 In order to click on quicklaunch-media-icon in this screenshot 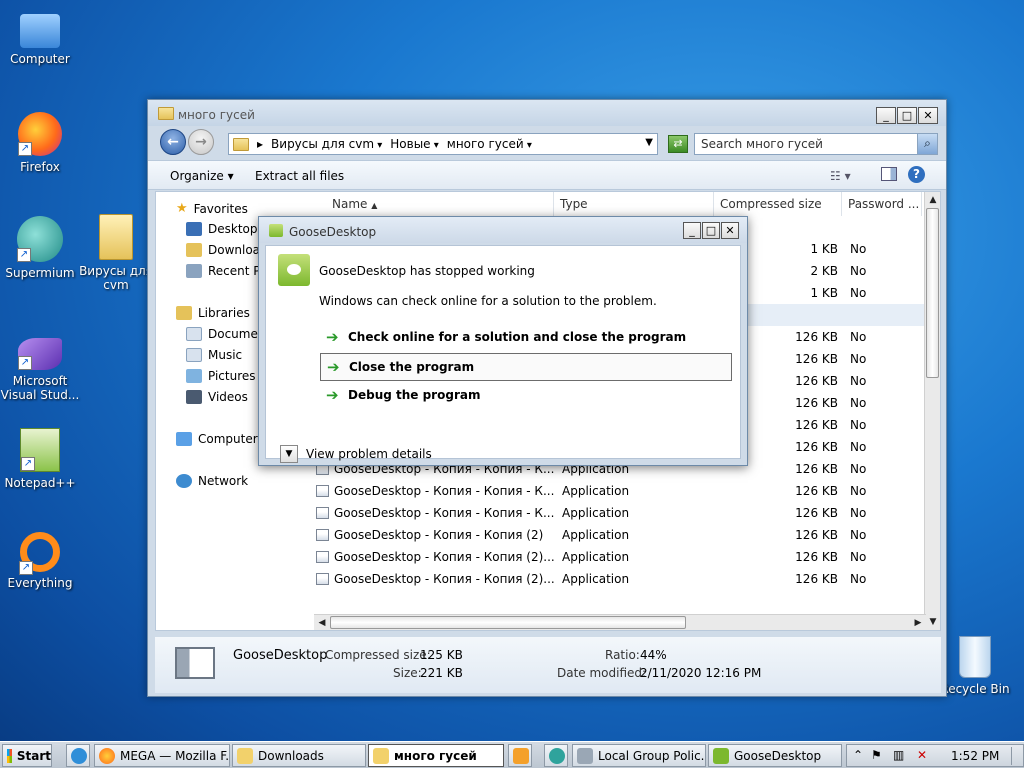, I will do `click(520, 755)`.